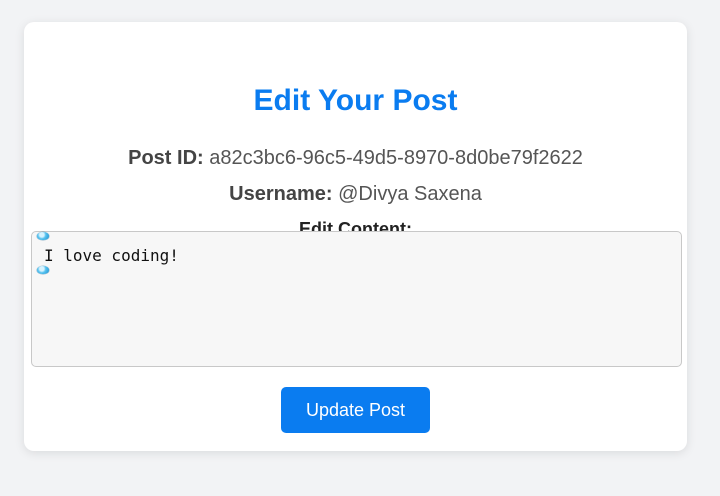 Image resolution: width=720 pixels, height=496 pixels. I want to click on username-row: Username: @Divya Saxena, so click(355, 194).